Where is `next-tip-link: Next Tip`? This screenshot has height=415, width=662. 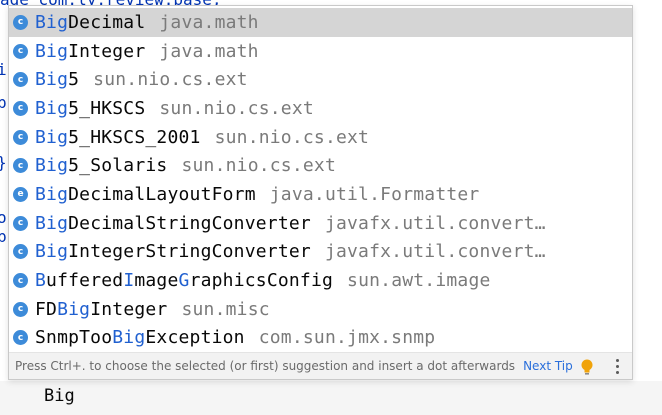
next-tip-link: Next Tip is located at coordinates (548, 366).